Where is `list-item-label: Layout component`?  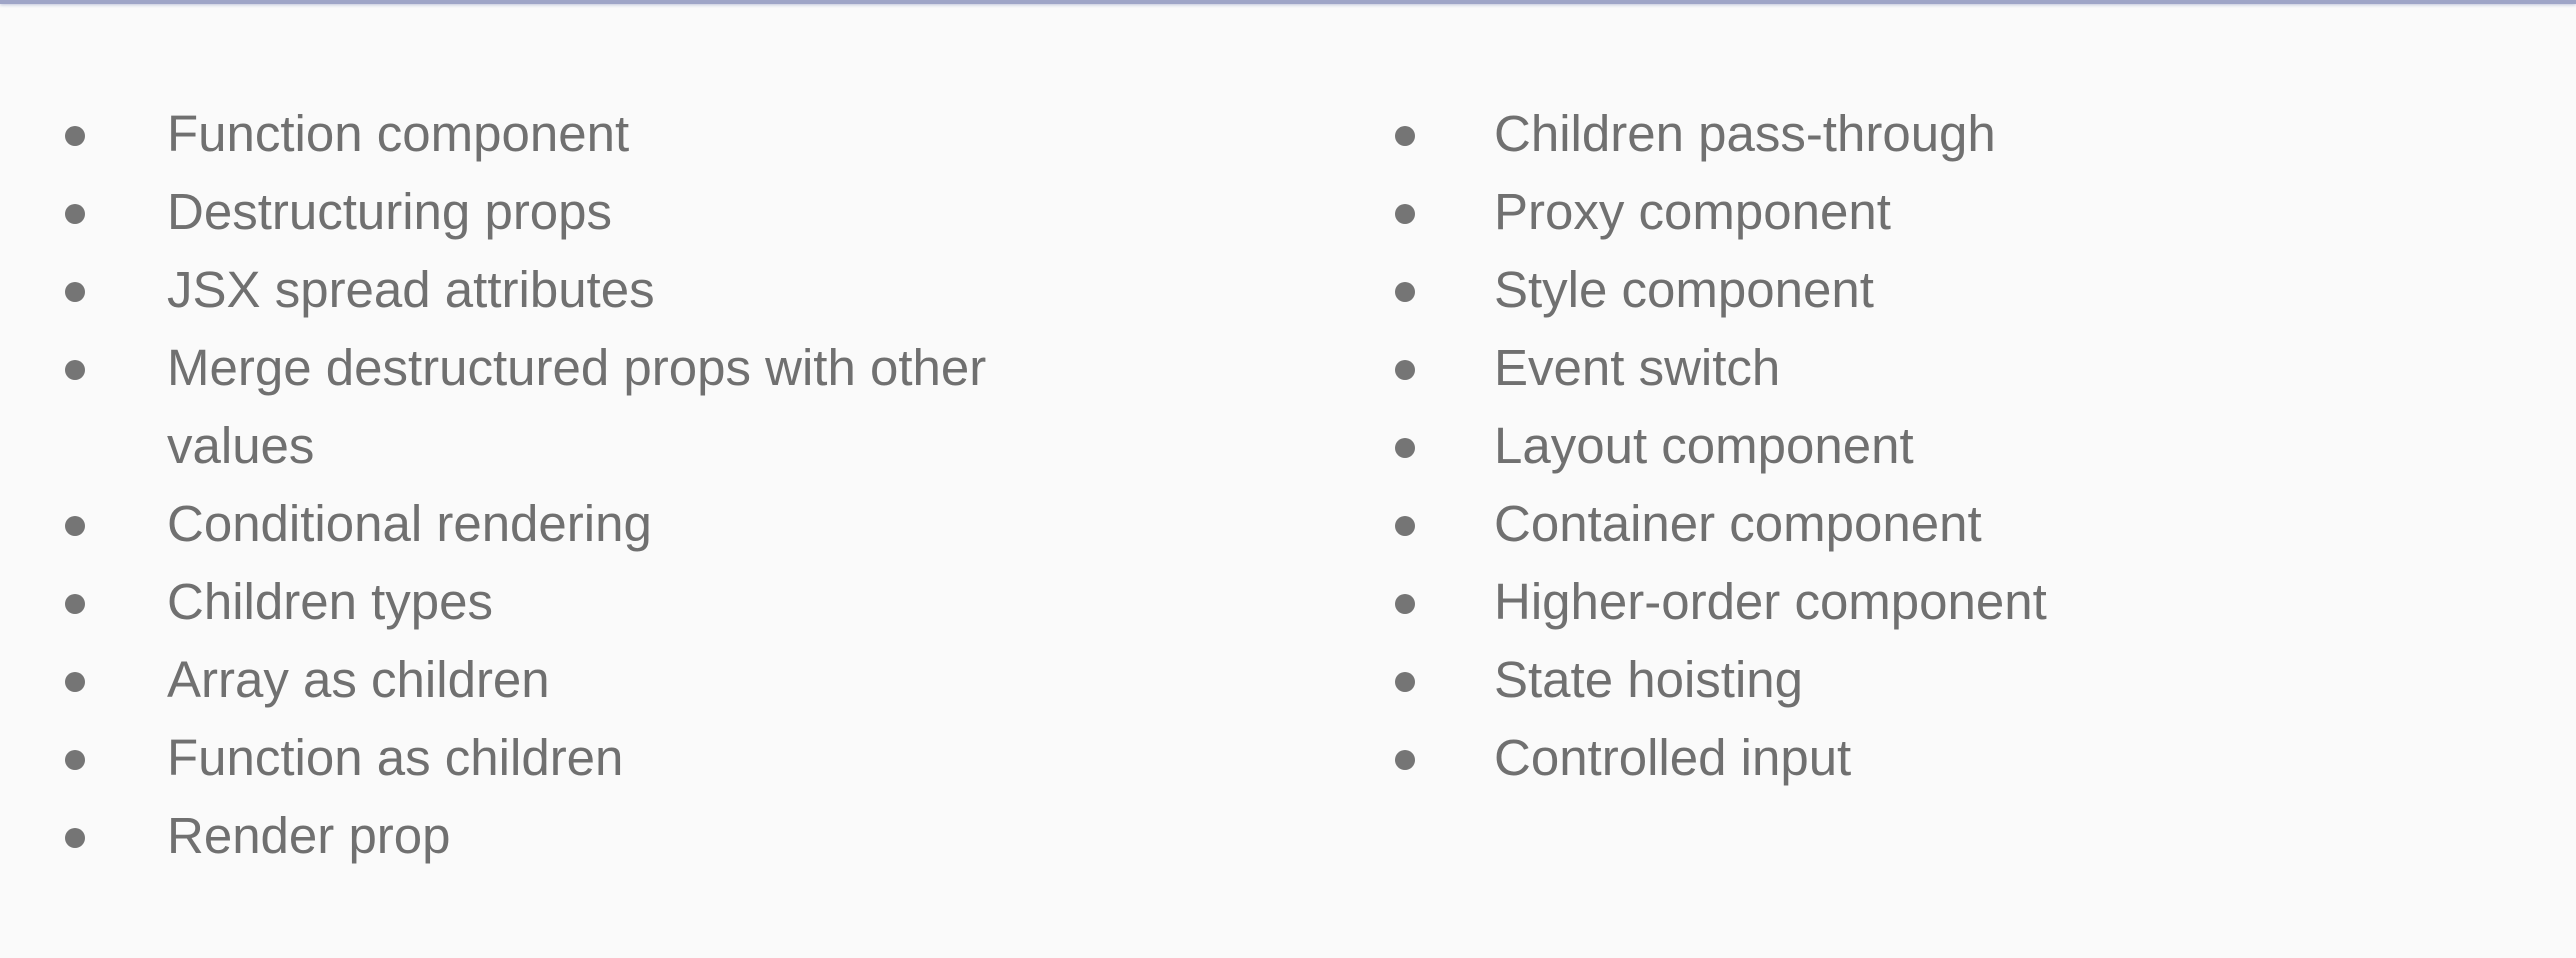 list-item-label: Layout component is located at coordinates (1704, 445).